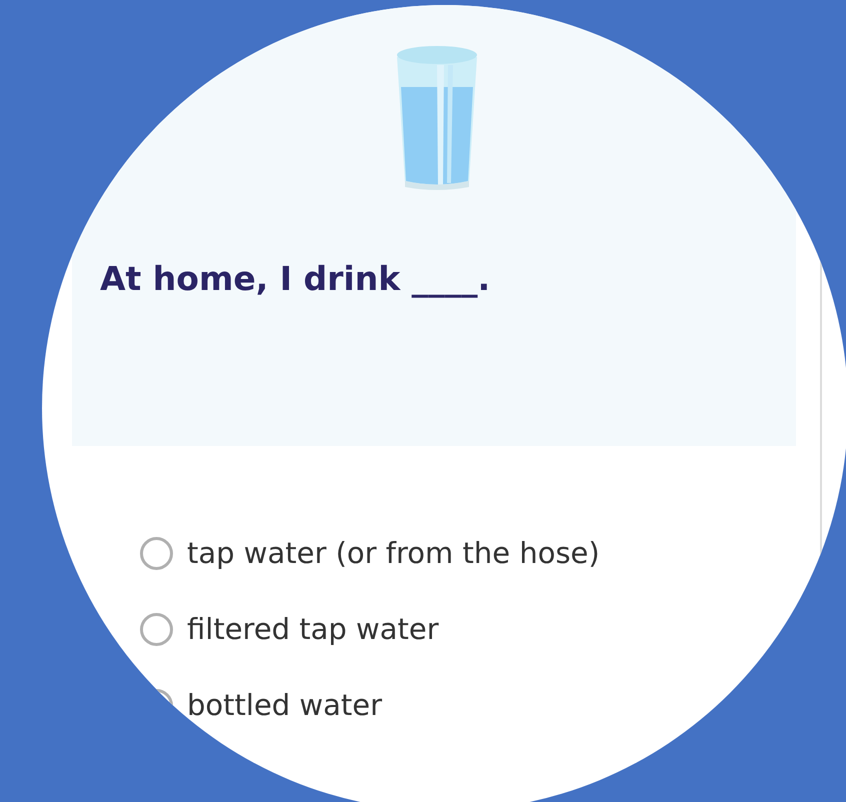 This screenshot has width=846, height=802. I want to click on option-label: filtered tap water, so click(313, 629).